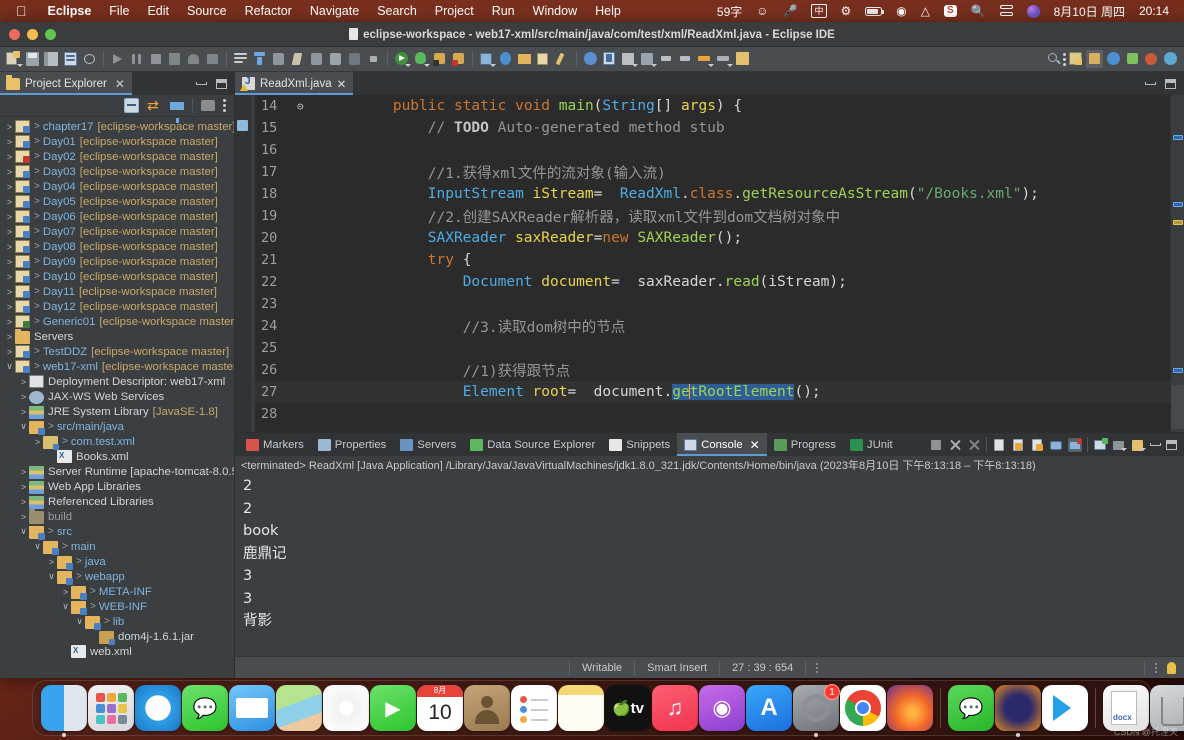 This screenshot has width=1184, height=740. I want to click on new-annotation-button, so click(609, 59).